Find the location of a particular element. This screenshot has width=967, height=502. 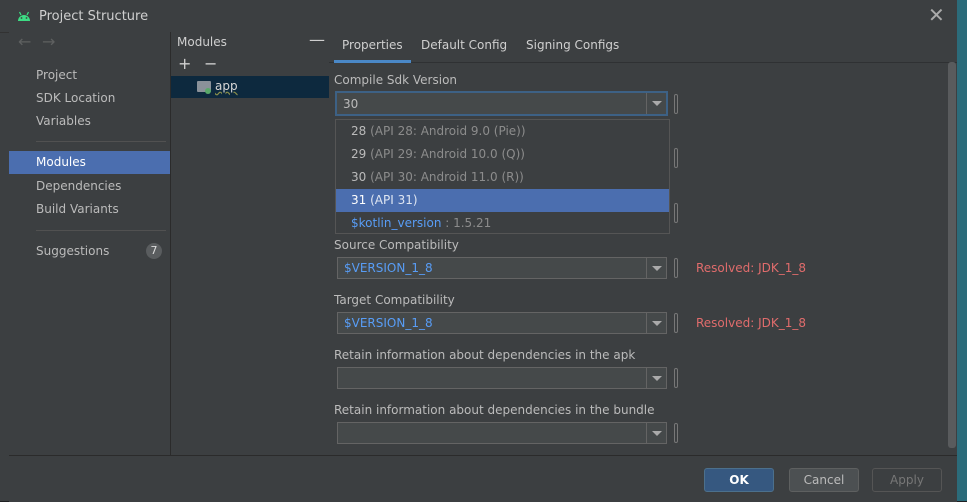

option-detail: (API 29: Android 10.0 (Q)) is located at coordinates (445, 154).